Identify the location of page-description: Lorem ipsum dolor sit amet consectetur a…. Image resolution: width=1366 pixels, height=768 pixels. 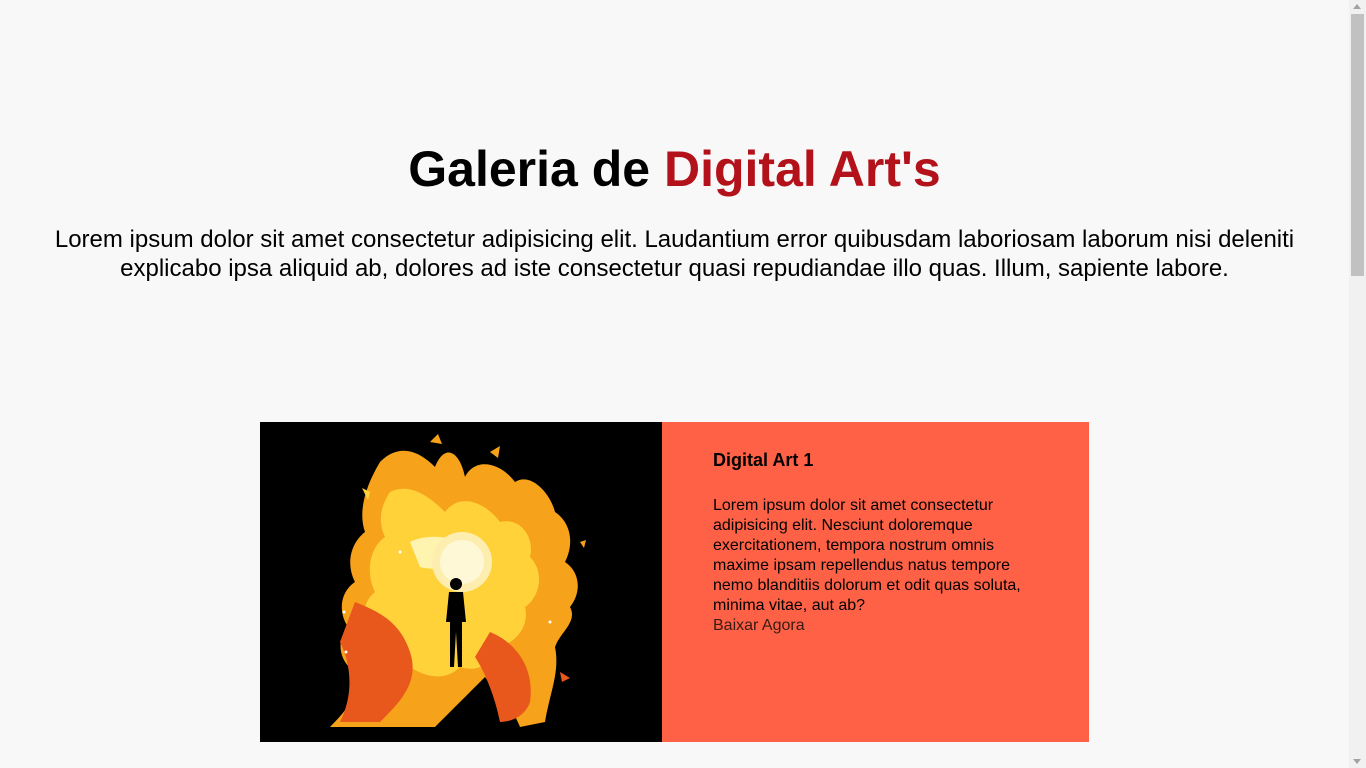
(674, 254).